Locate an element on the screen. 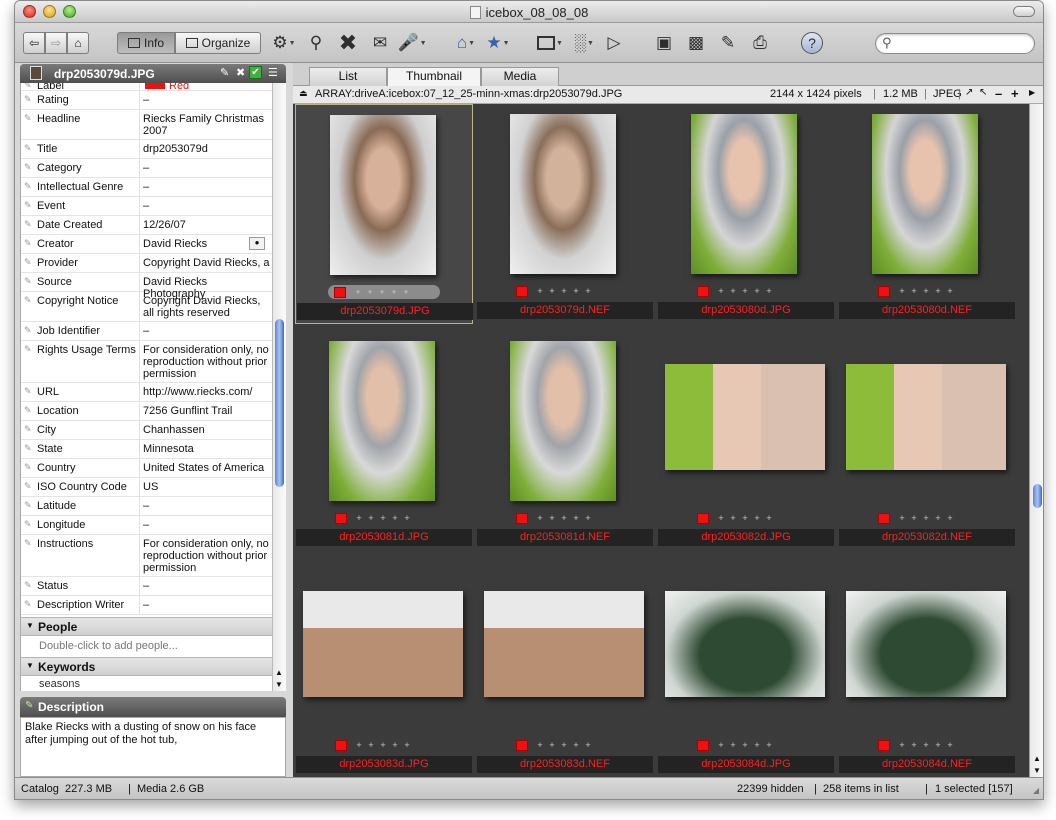 This screenshot has height=820, width=1056. tab-media: Media is located at coordinates (520, 76).